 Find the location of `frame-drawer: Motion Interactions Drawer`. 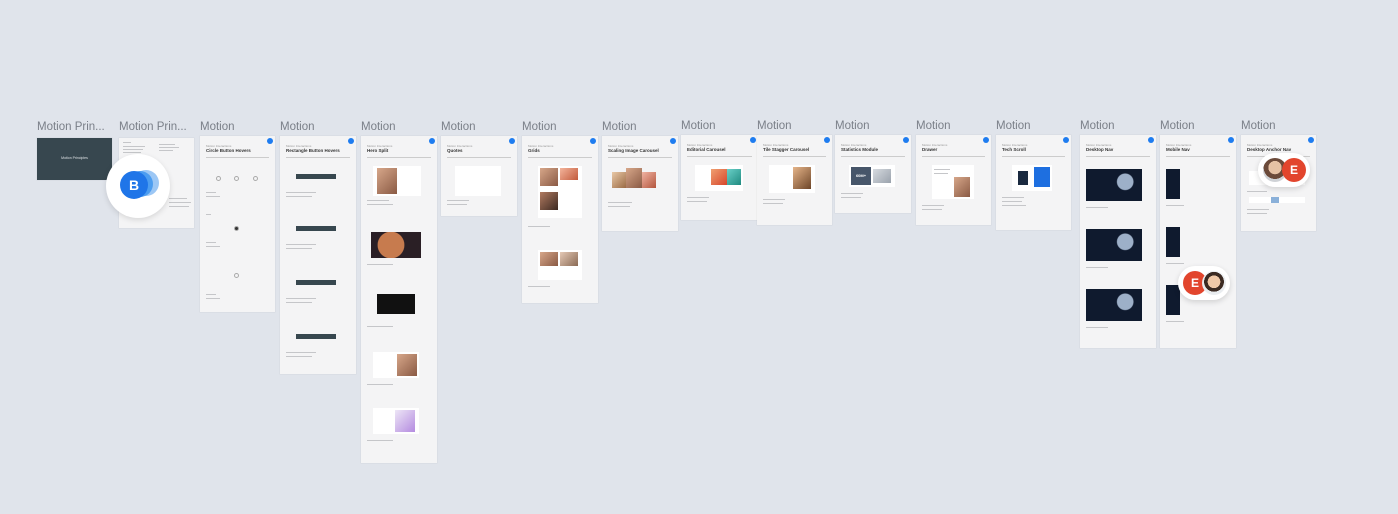

frame-drawer: Motion Interactions Drawer is located at coordinates (953, 180).